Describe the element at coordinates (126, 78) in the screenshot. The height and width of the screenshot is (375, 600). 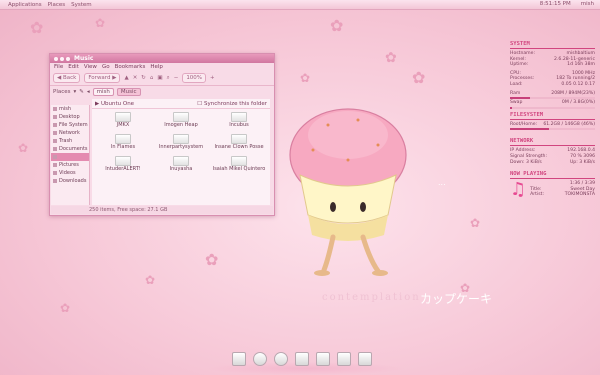
I see `up-icon: ▲` at that location.